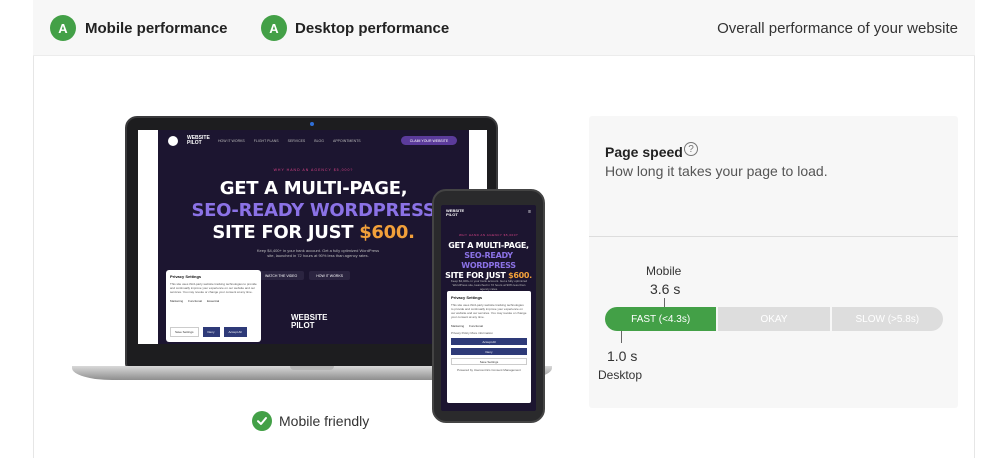 This screenshot has height=458, width=1004. Describe the element at coordinates (489, 341) in the screenshot. I see `phone-privacy-accept-button: Accept All` at that location.